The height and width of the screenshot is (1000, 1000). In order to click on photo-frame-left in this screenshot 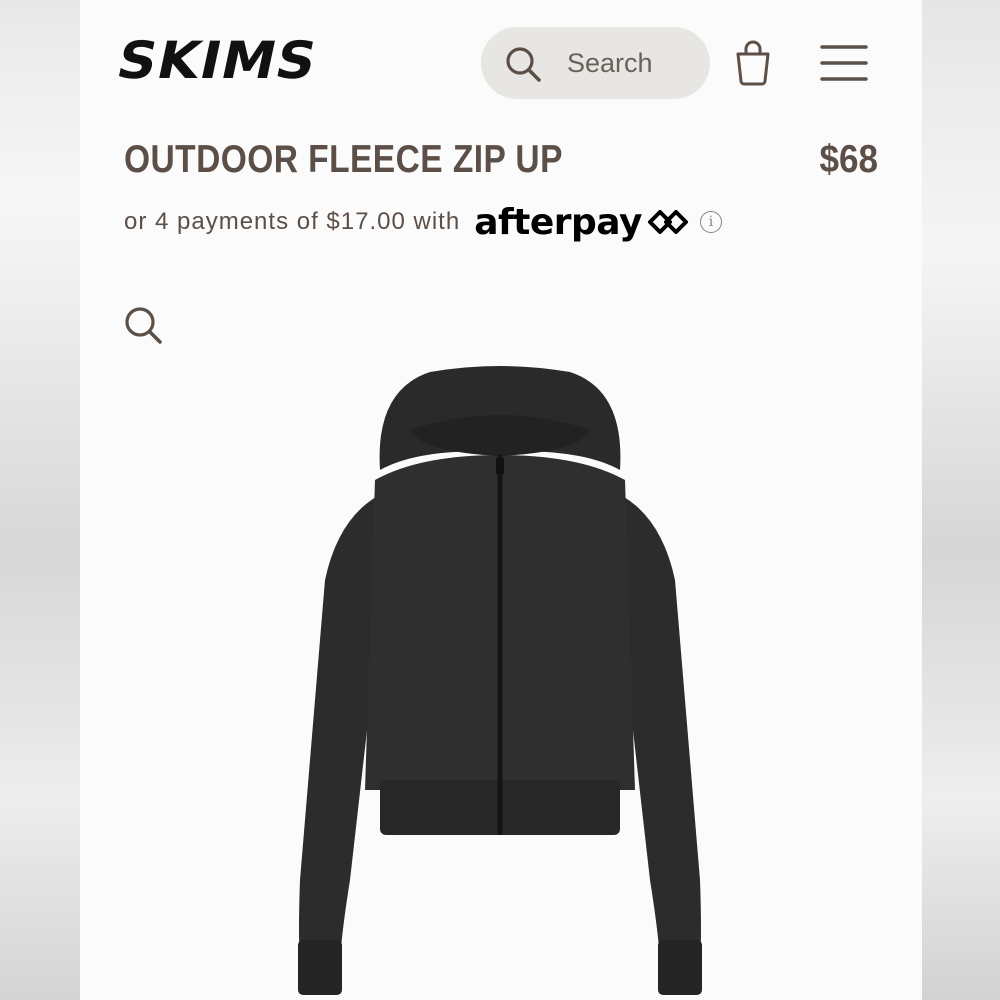, I will do `click(40, 500)`.